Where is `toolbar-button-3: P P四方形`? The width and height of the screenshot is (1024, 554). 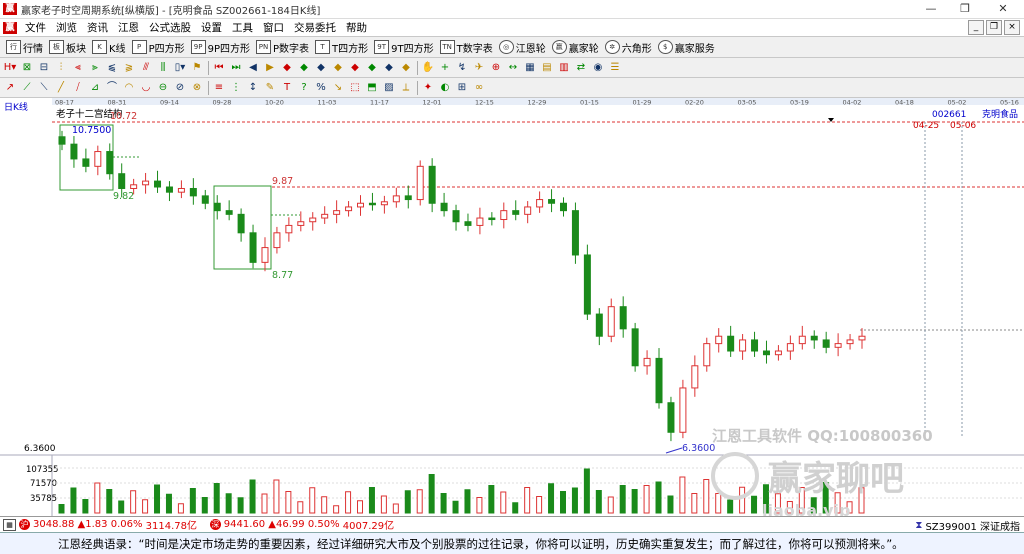
toolbar-button-3: P P四方形 is located at coordinates (158, 47).